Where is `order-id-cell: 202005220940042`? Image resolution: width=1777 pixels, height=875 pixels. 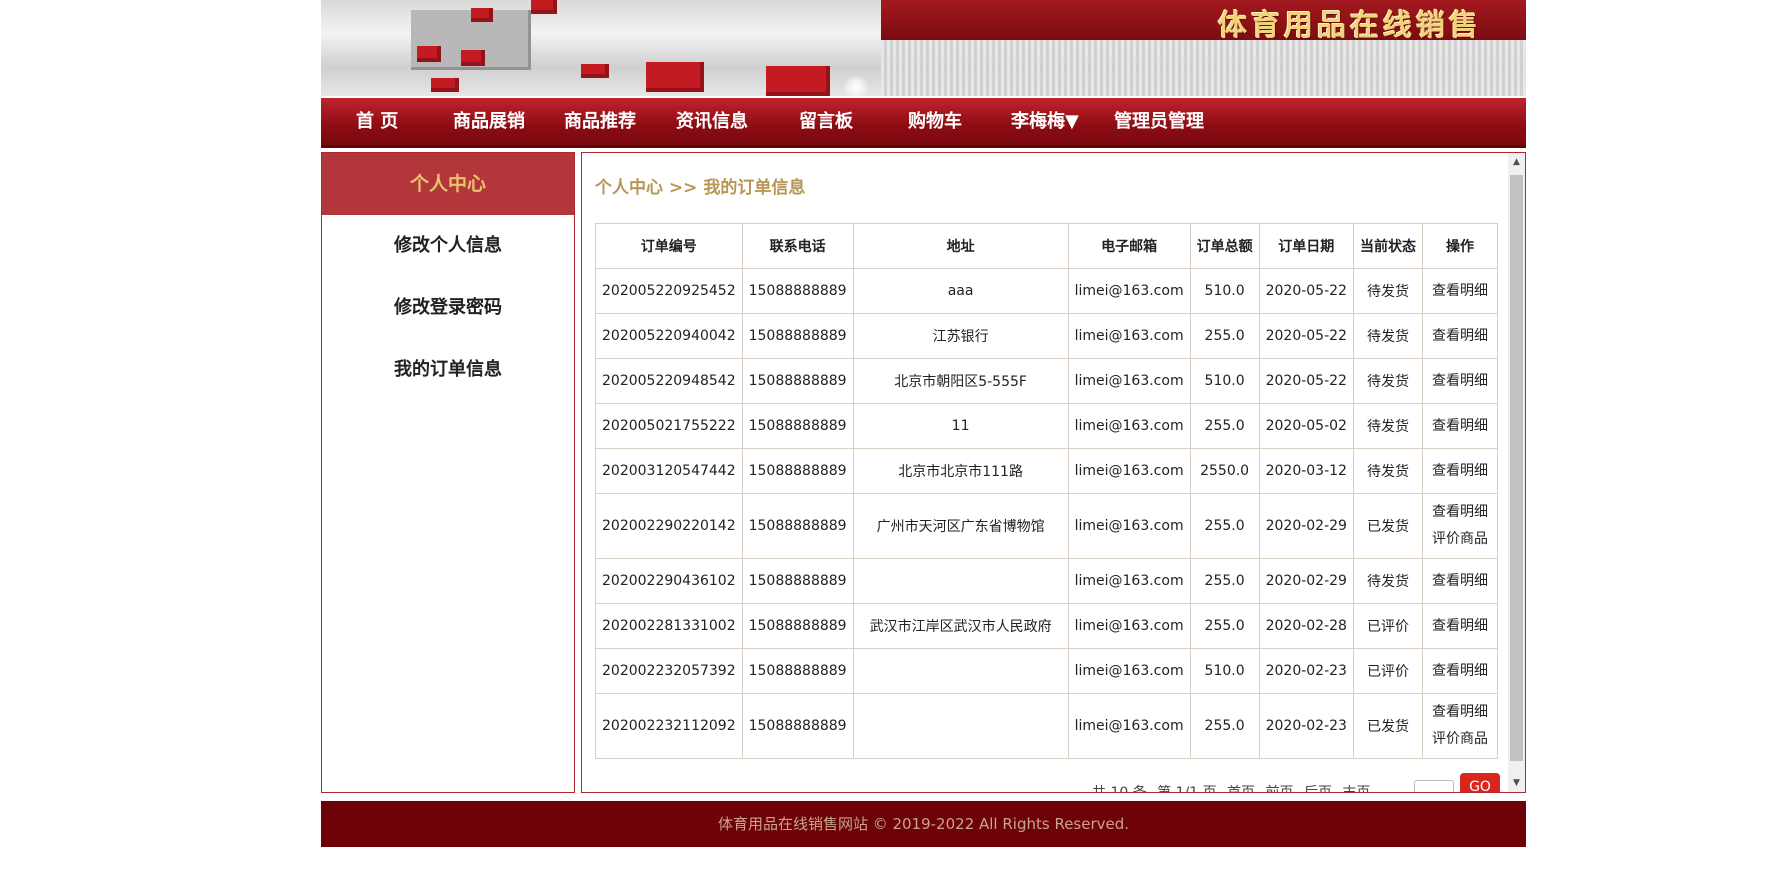
order-id-cell: 202005220940042 is located at coordinates (669, 336).